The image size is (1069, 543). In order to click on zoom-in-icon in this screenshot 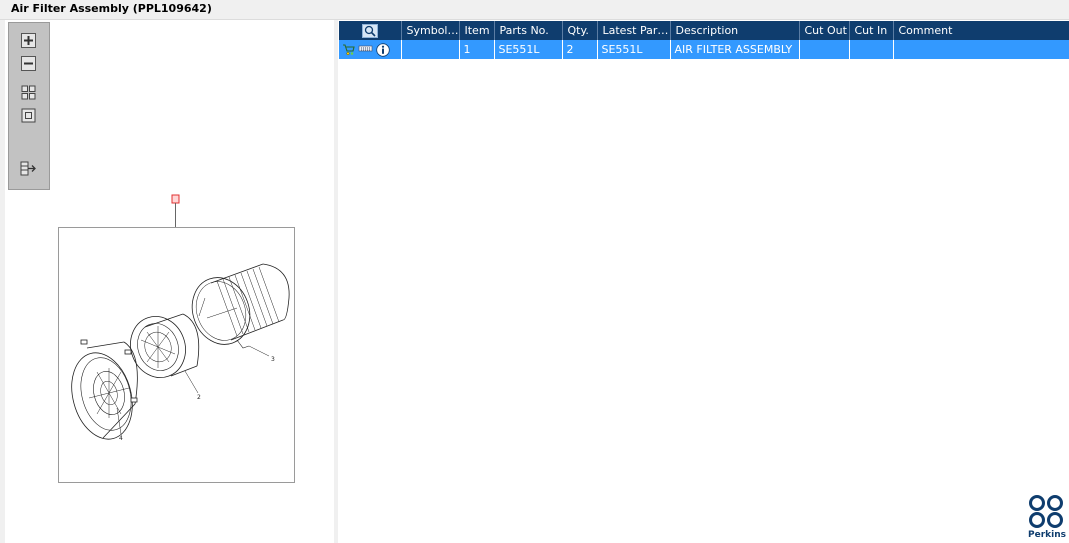, I will do `click(28, 40)`.